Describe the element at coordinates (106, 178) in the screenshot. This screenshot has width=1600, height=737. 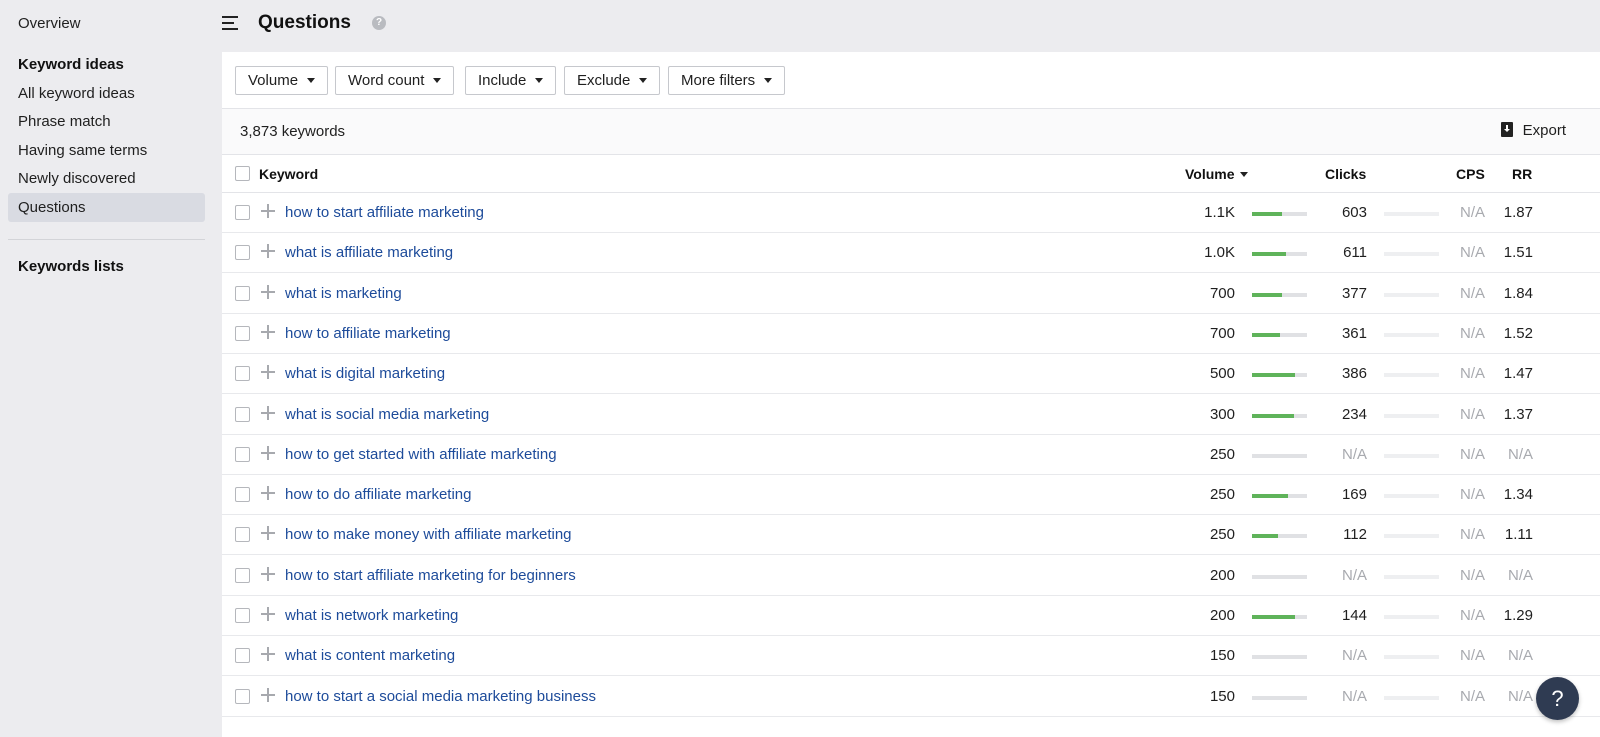
I see `sidebar-item-newly-discovered: Newly discovered` at that location.